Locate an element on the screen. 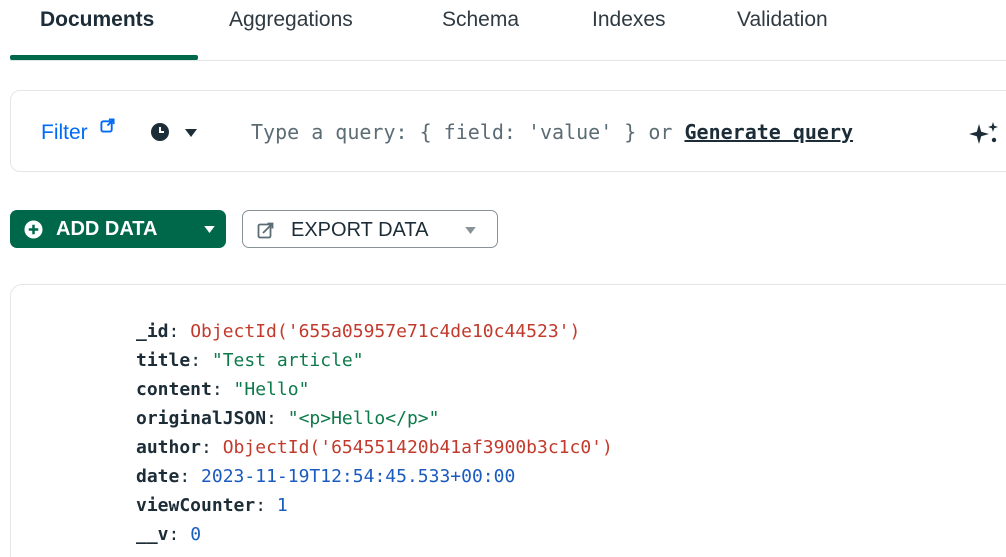  field-row: date: 2023-11-19T12:54:45.533+00:00 is located at coordinates (325, 476).